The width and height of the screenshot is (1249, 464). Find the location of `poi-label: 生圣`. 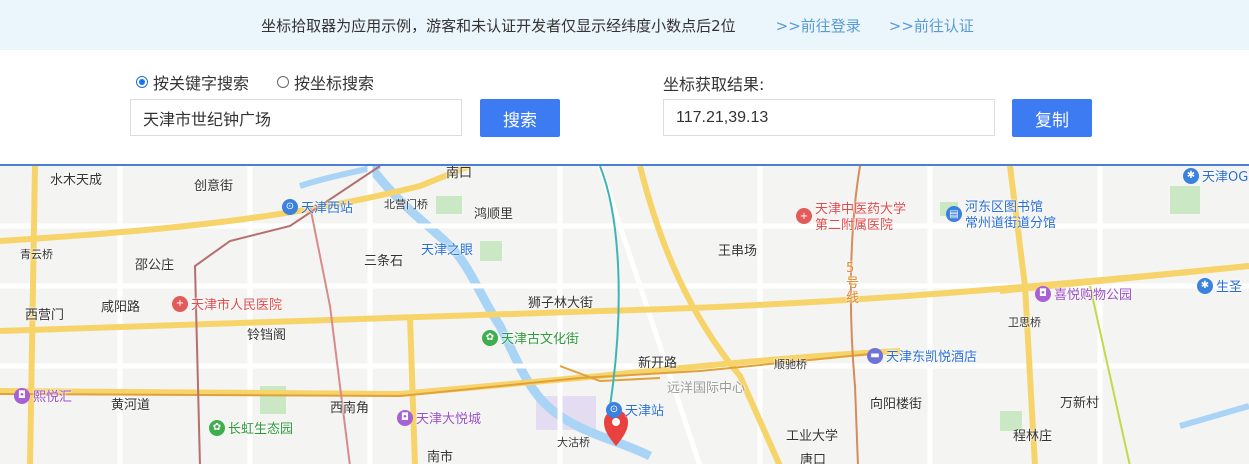

poi-label: 生圣 is located at coordinates (1229, 287).